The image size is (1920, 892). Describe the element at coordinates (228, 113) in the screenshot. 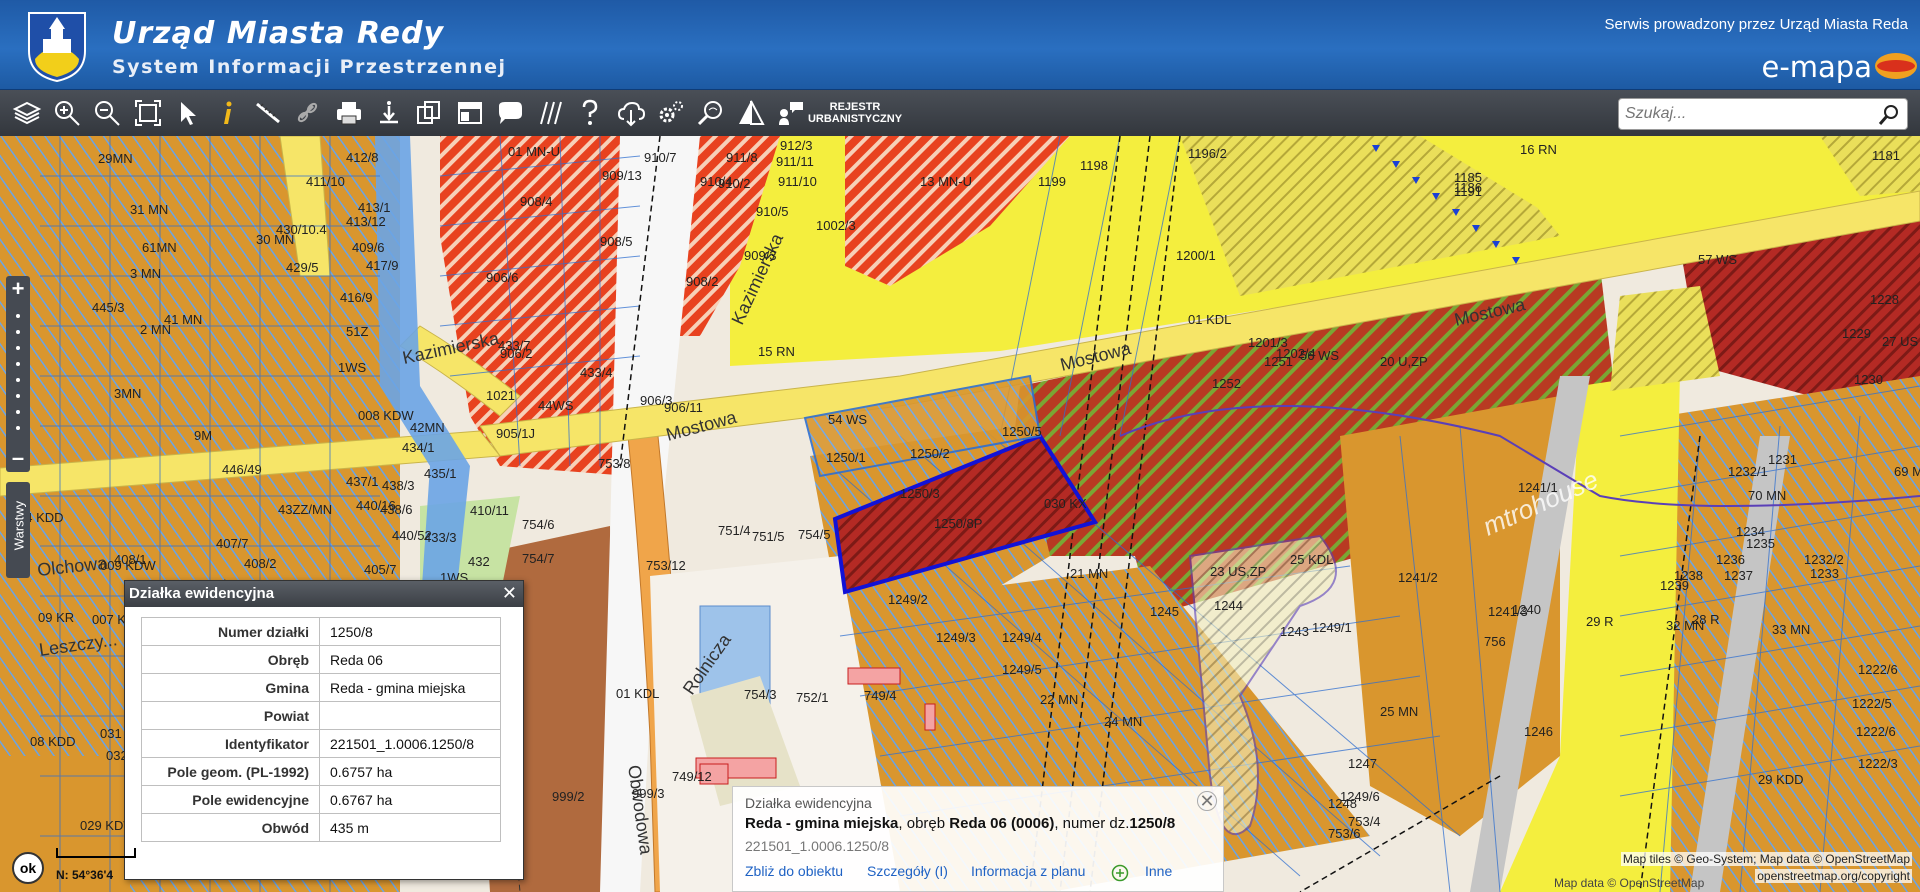

I see `info-icon` at that location.